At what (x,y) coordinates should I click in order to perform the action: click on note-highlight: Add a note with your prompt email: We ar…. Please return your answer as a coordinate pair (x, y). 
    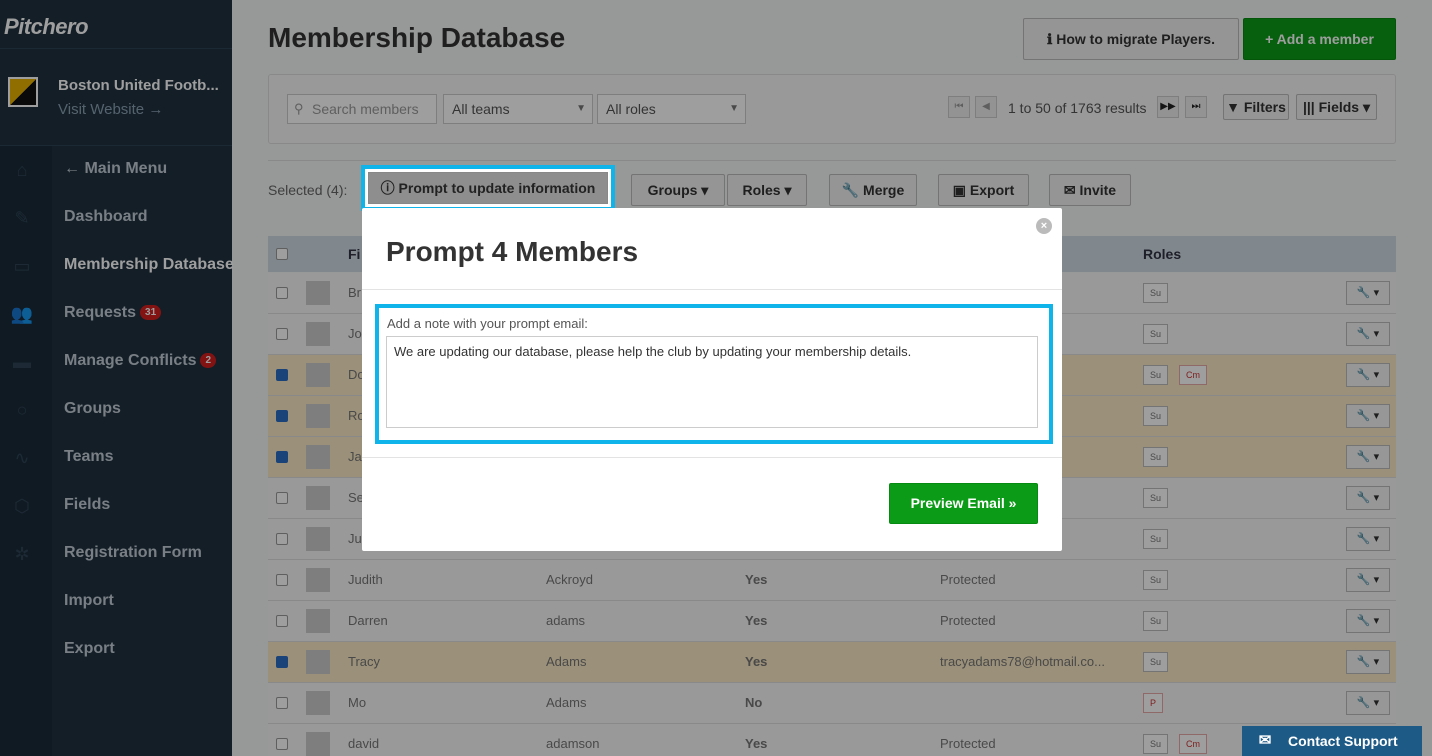
    Looking at the image, I should click on (714, 374).